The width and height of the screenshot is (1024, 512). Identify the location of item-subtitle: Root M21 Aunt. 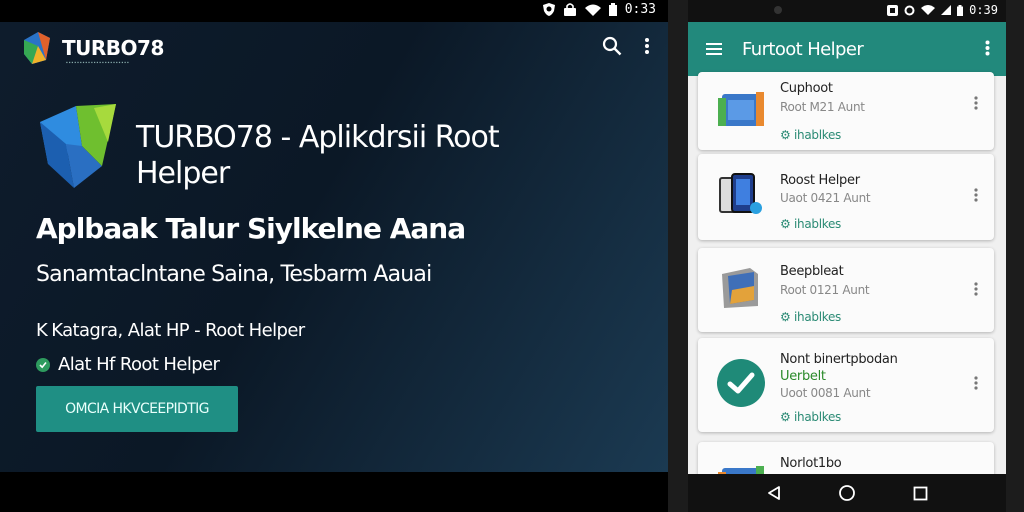
(822, 107).